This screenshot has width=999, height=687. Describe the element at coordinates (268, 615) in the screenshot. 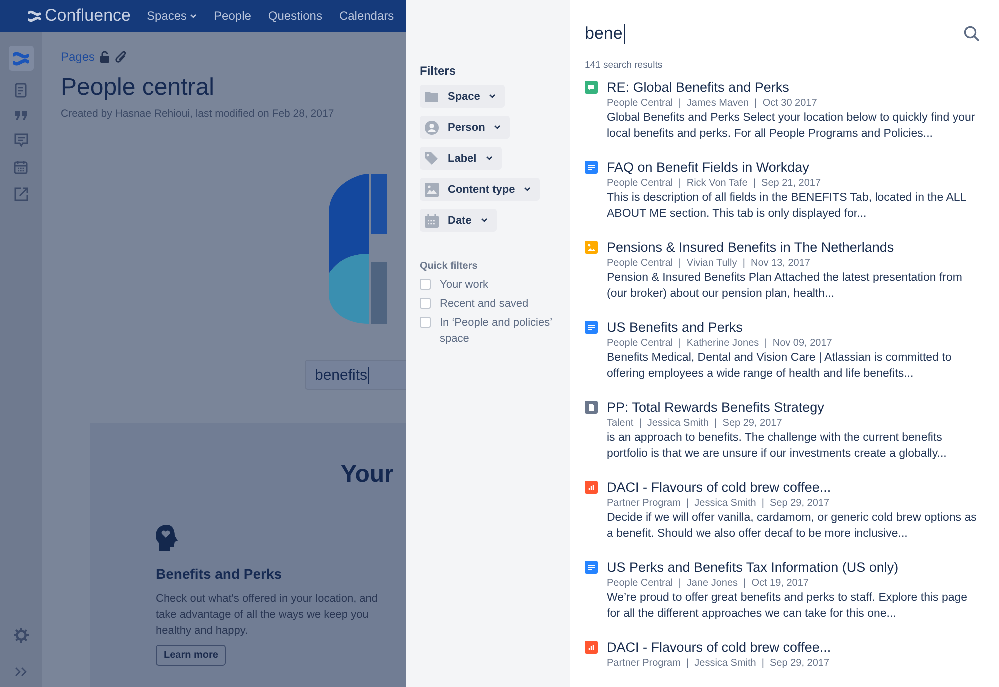

I see `card-text: Check out what's offered in your location, and take advantage of all the ways we keep you healthy and happy.` at that location.